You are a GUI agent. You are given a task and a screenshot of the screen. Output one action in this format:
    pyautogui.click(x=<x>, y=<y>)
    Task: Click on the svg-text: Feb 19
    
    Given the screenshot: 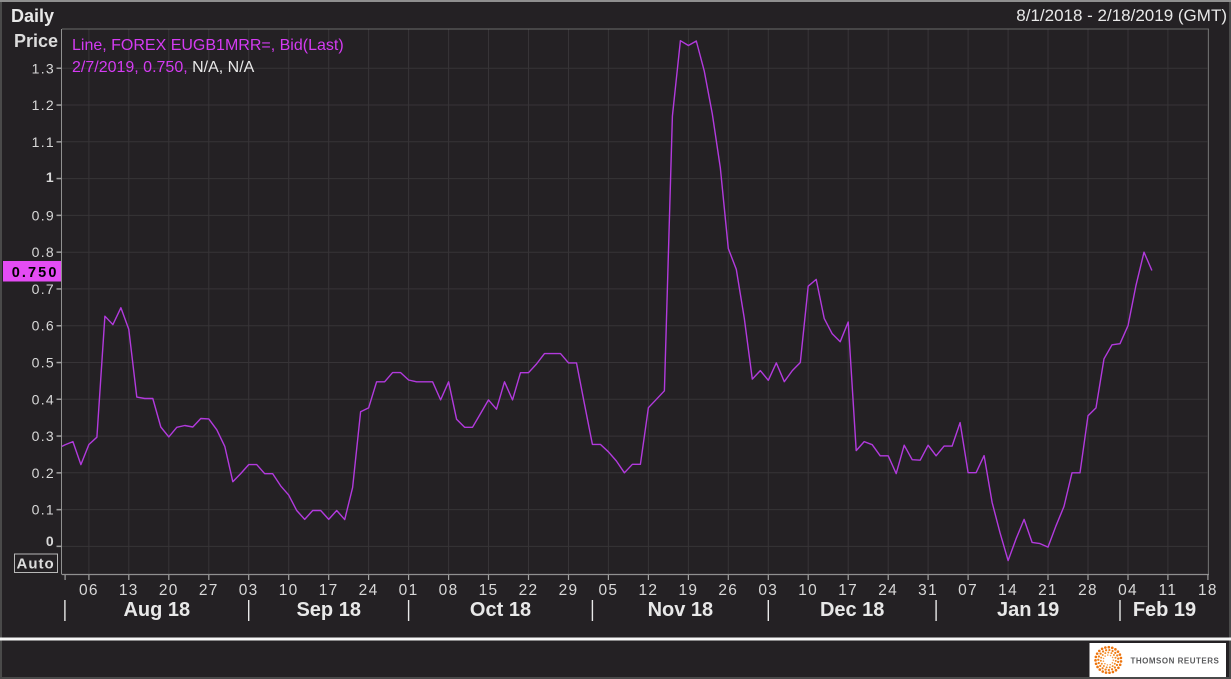 What is the action you would take?
    pyautogui.click(x=1164, y=610)
    